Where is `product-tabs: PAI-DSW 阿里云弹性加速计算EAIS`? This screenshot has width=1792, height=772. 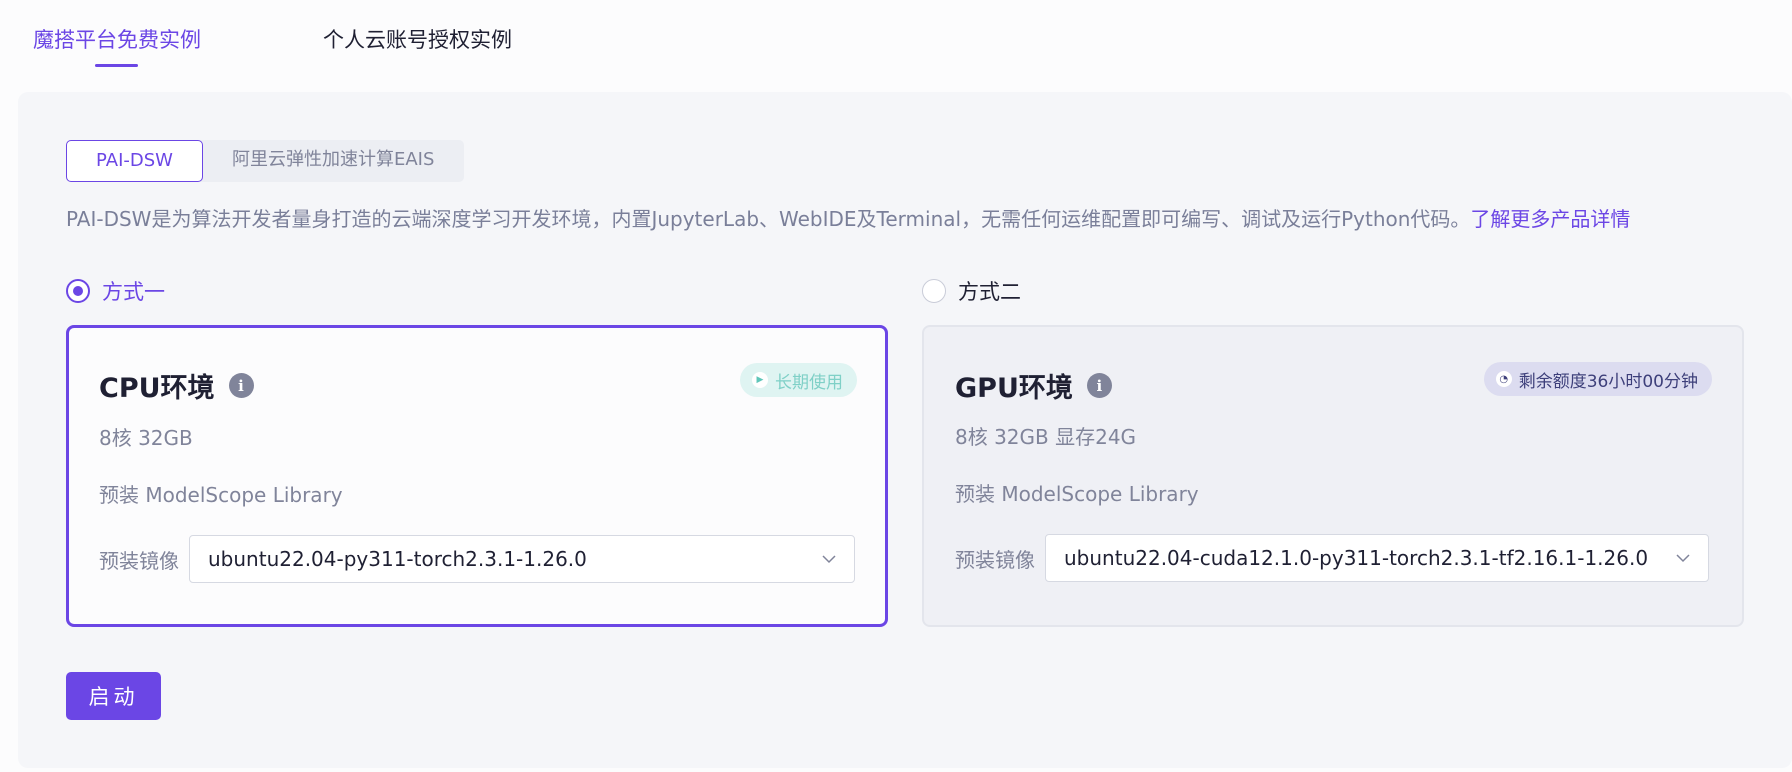
product-tabs: PAI-DSW 阿里云弹性加速计算EAIS is located at coordinates (265, 161).